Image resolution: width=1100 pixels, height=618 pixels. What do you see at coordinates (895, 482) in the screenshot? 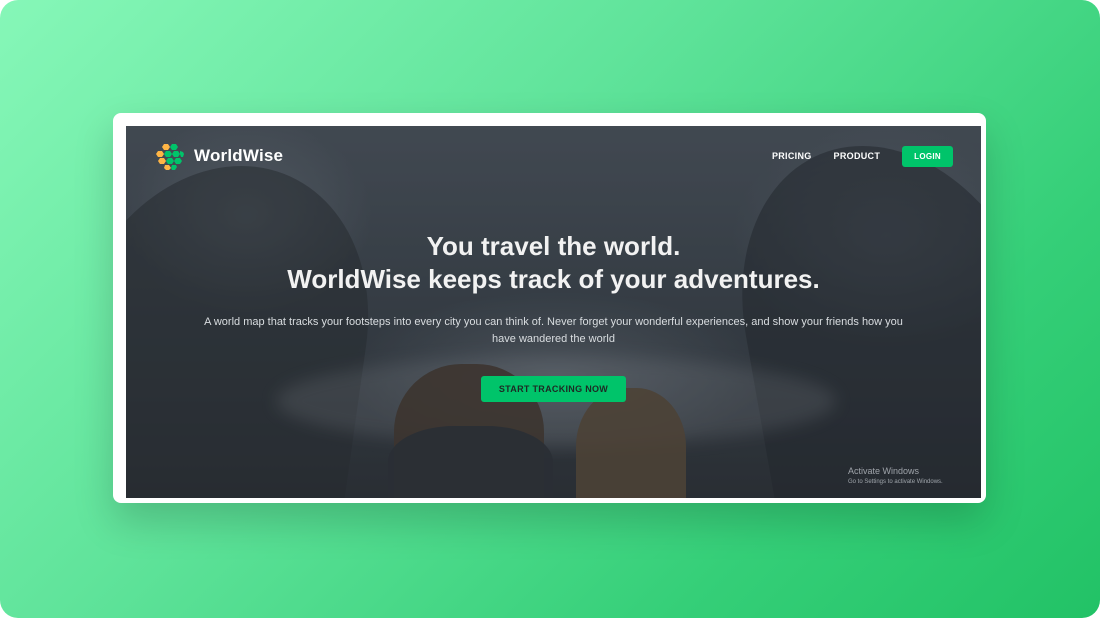
I see `watermark-subtitle: Go to Settings to activate Windows.` at bounding box center [895, 482].